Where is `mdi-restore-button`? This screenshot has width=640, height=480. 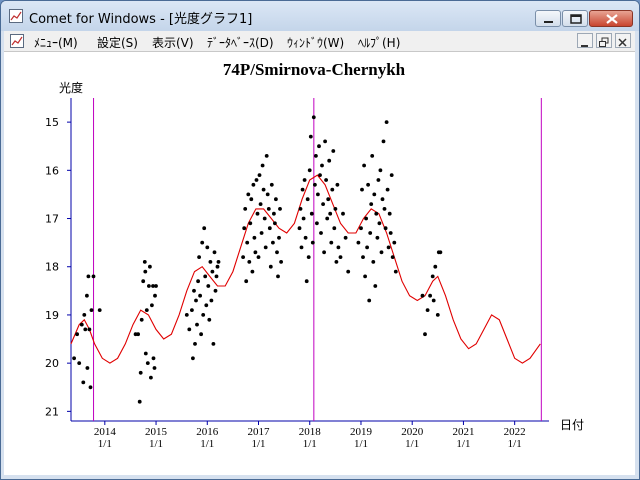 mdi-restore-button is located at coordinates (604, 40).